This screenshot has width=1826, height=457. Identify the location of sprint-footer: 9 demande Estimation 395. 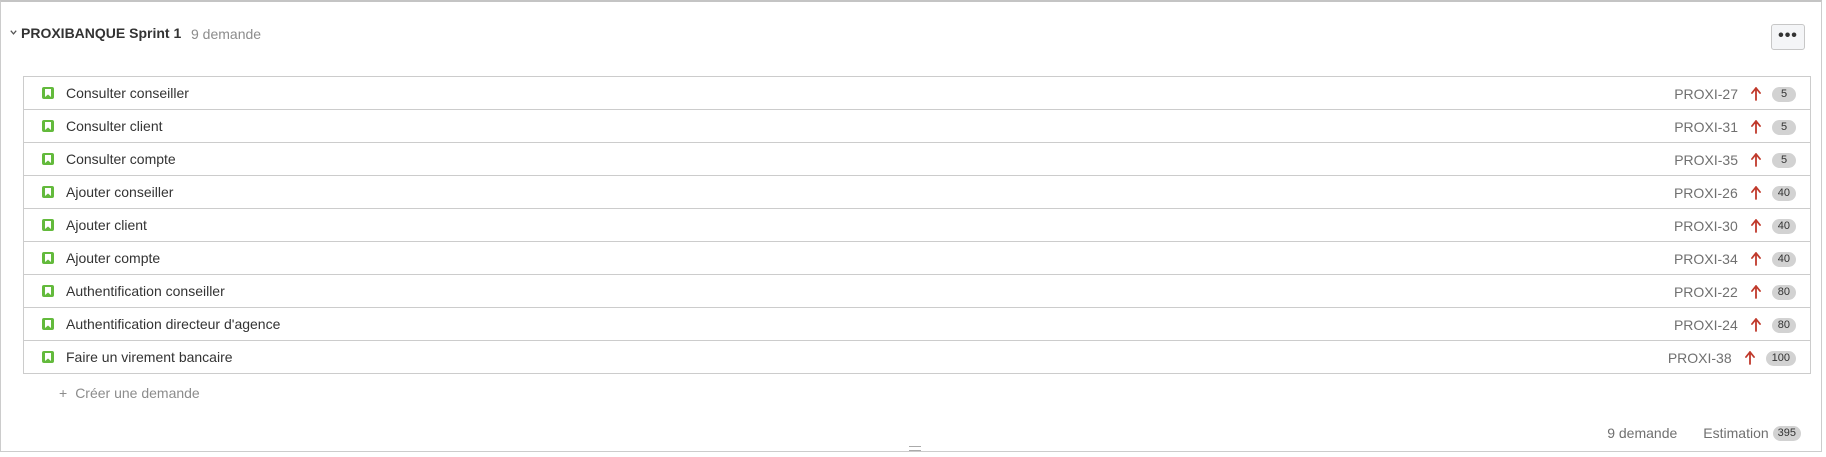
(1704, 433).